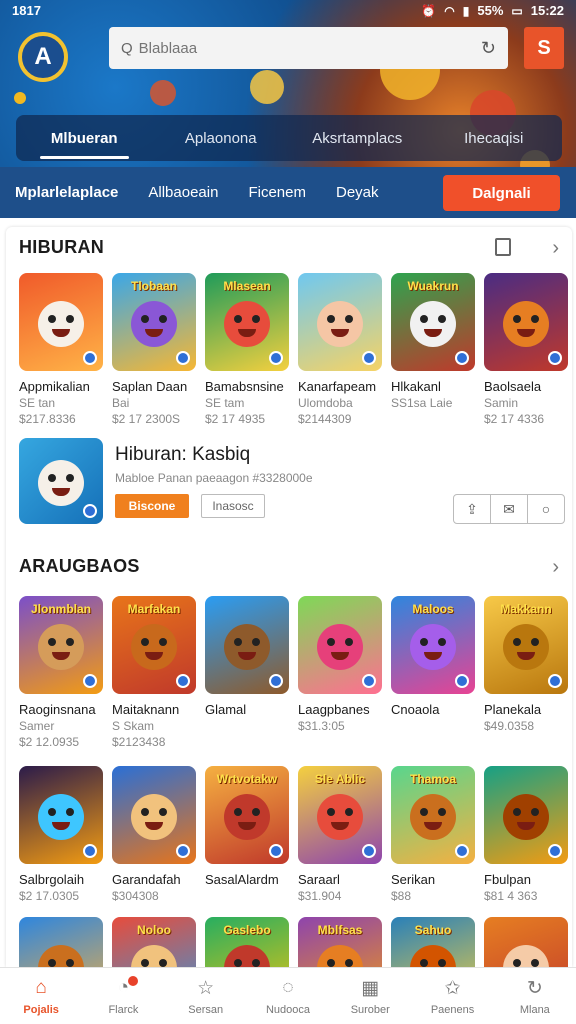 Image resolution: width=576 pixels, height=1024 pixels. What do you see at coordinates (152, 506) in the screenshot?
I see `featured-primary-button: Biscone` at bounding box center [152, 506].